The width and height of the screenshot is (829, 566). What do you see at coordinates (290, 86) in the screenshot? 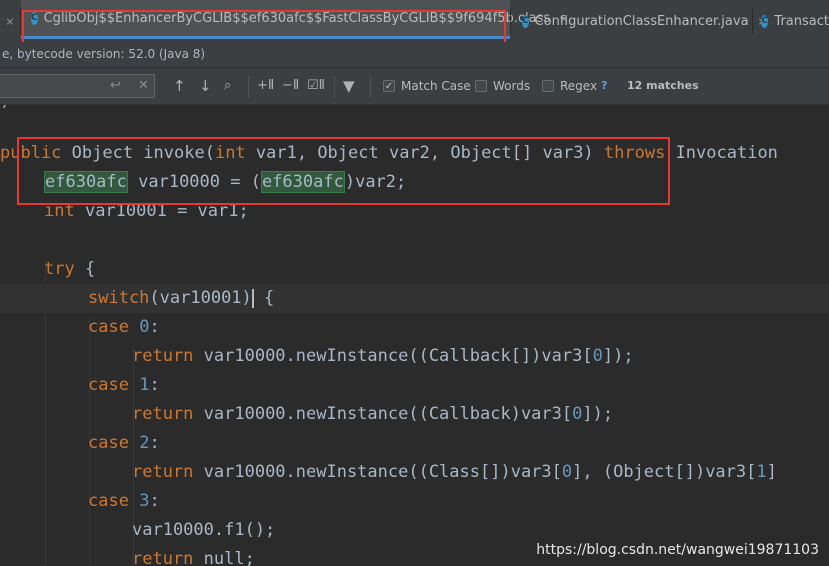
I see `remove-occurrence-icon: −Ⅱ` at bounding box center [290, 86].